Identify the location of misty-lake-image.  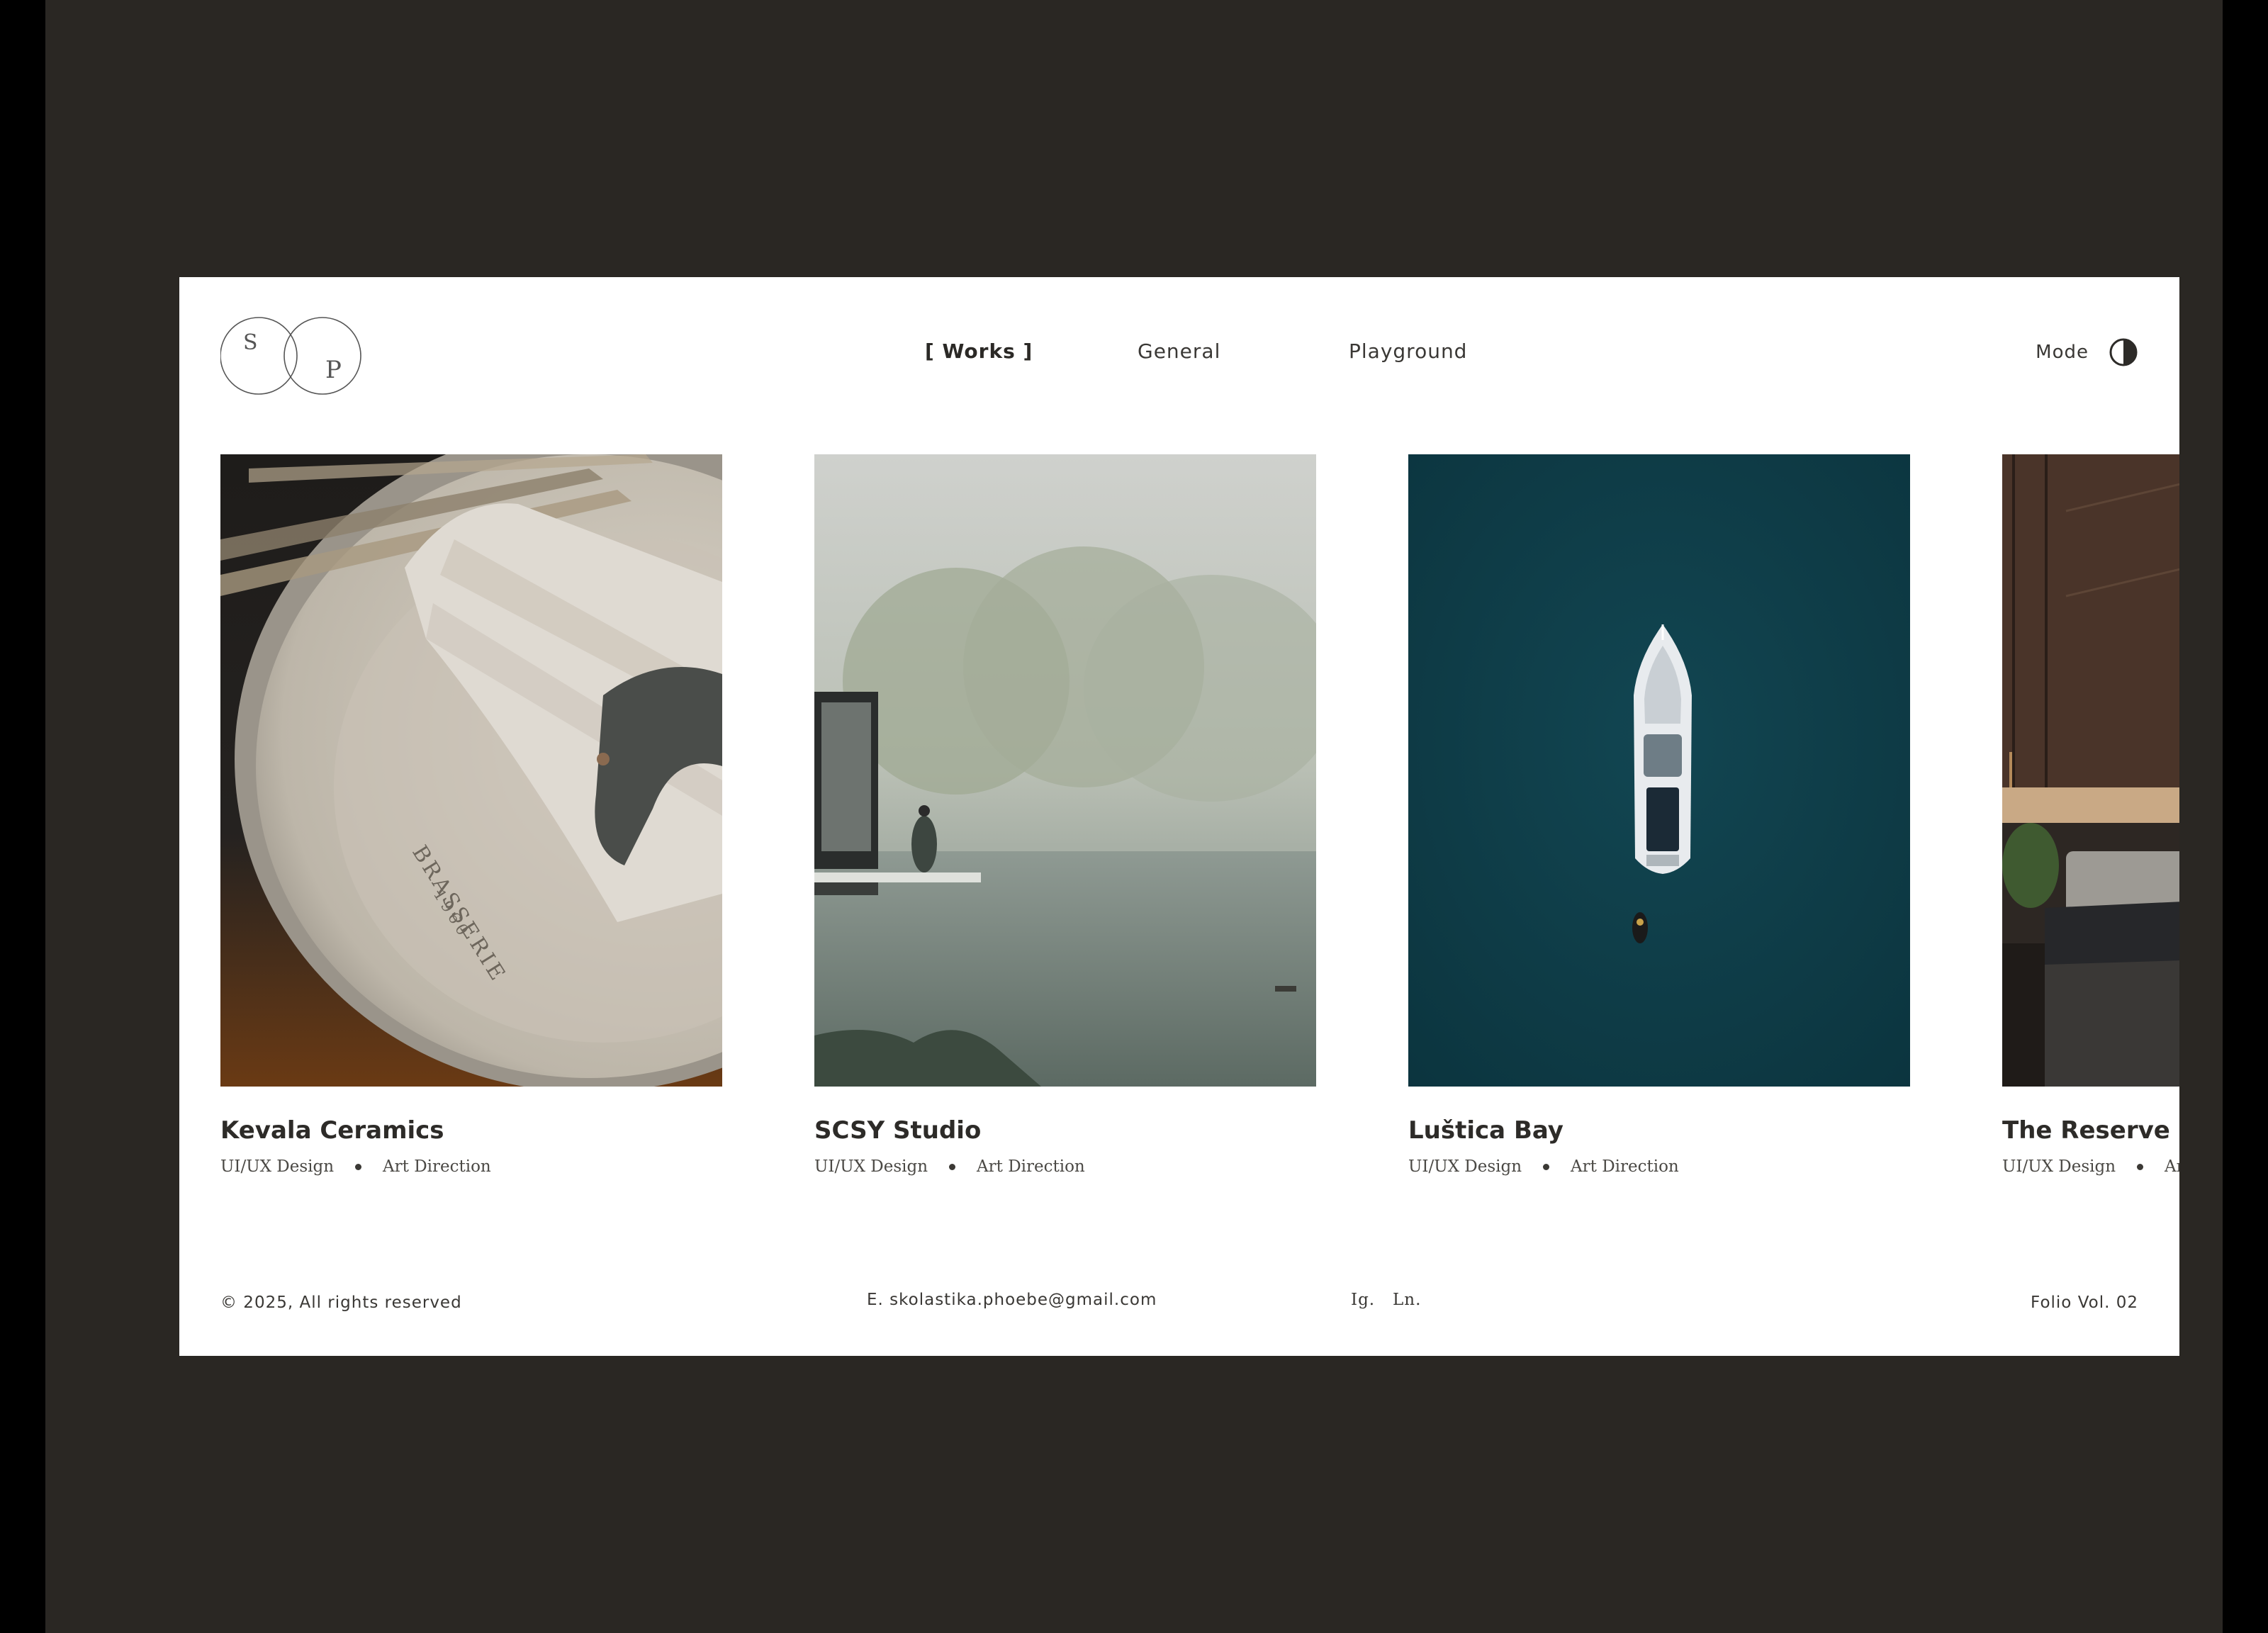
(1065, 770).